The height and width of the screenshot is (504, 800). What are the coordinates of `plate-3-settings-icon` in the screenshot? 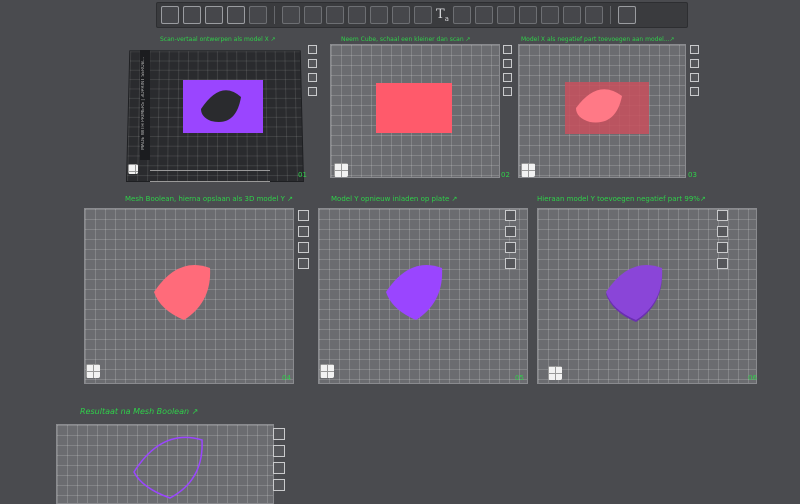 It's located at (694, 91).